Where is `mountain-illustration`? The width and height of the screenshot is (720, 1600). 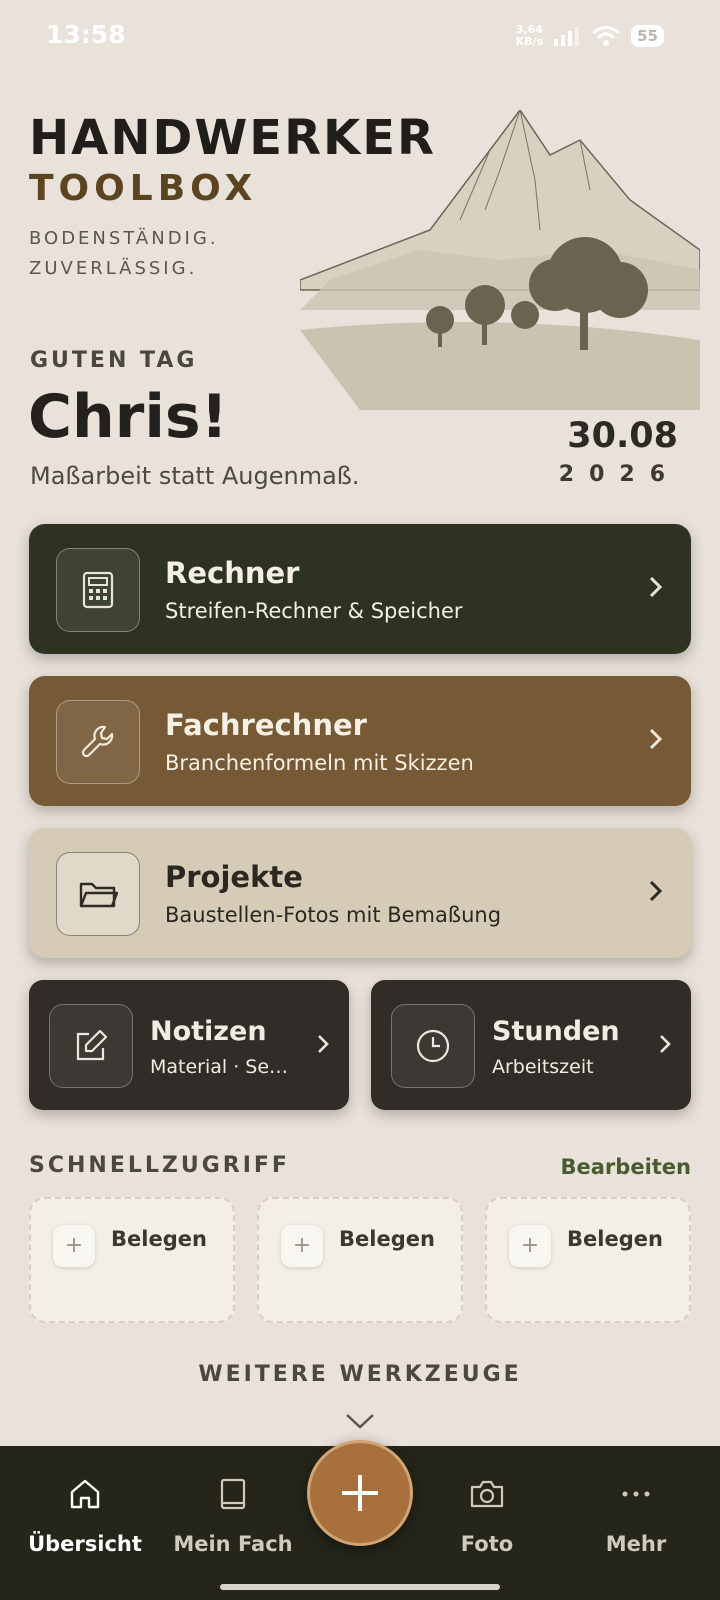
mountain-illustration is located at coordinates (500, 260).